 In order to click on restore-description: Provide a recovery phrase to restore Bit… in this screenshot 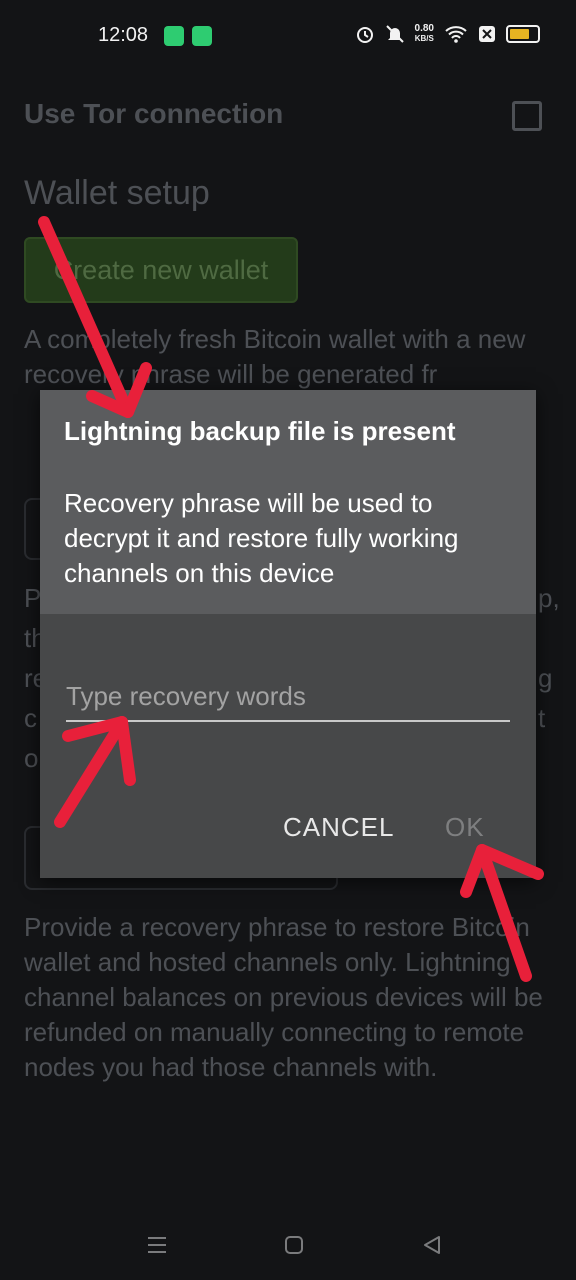, I will do `click(283, 997)`.